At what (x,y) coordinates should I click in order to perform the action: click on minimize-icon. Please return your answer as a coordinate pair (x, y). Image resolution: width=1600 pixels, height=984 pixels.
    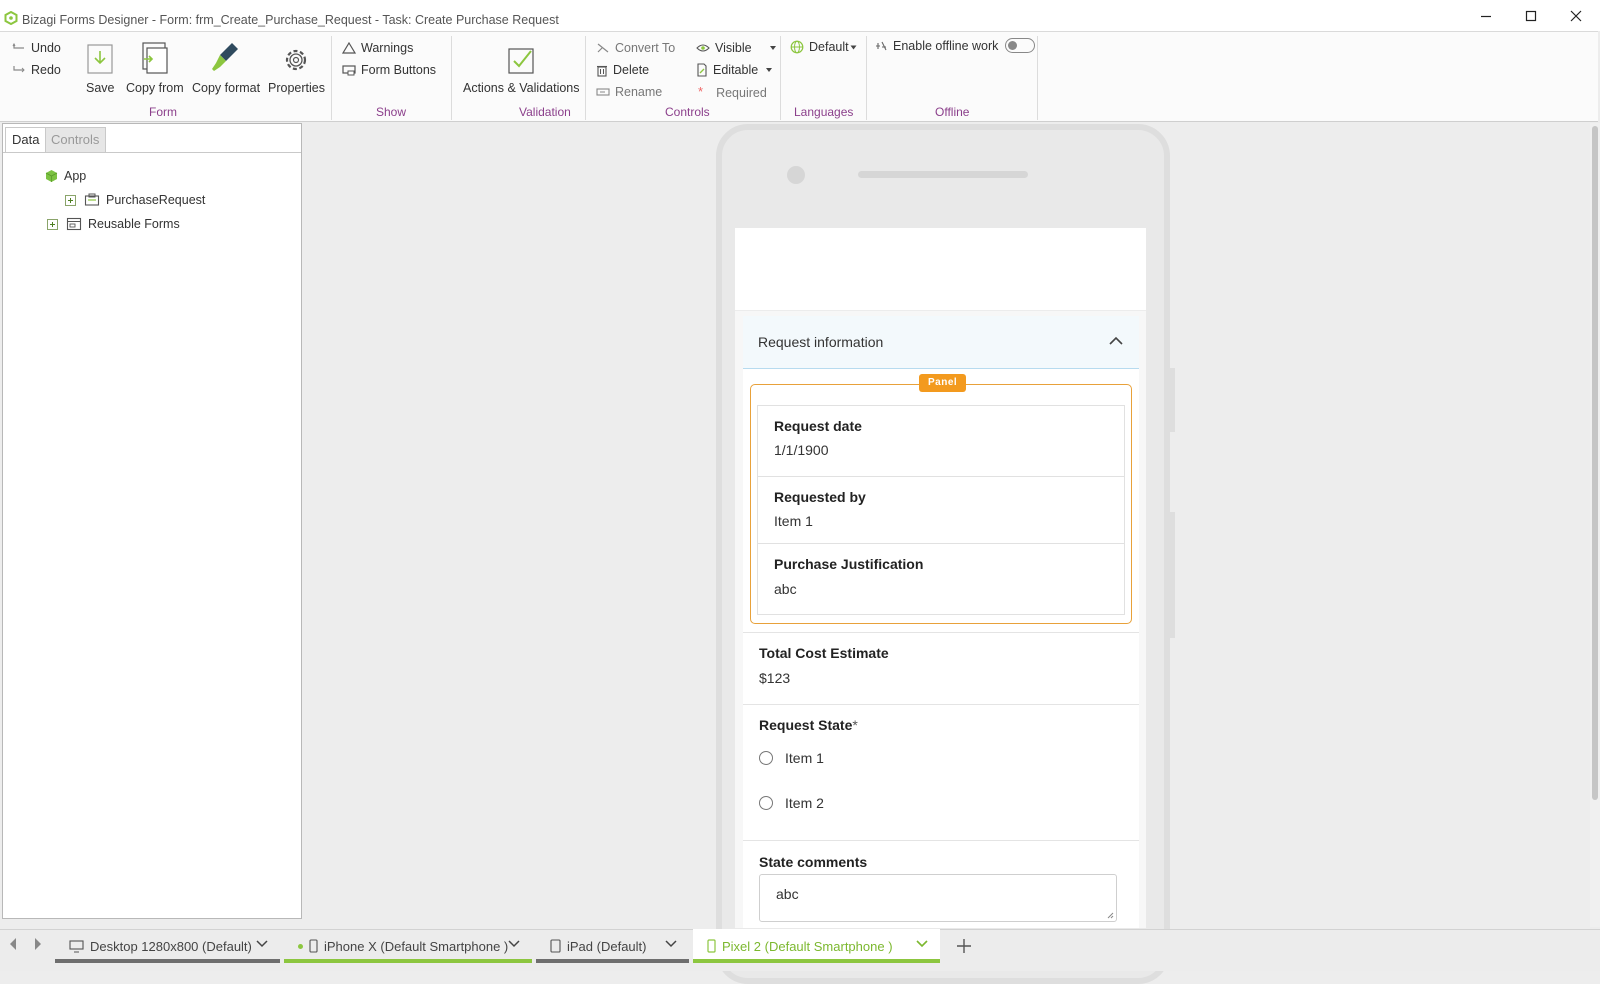
    Looking at the image, I should click on (1486, 16).